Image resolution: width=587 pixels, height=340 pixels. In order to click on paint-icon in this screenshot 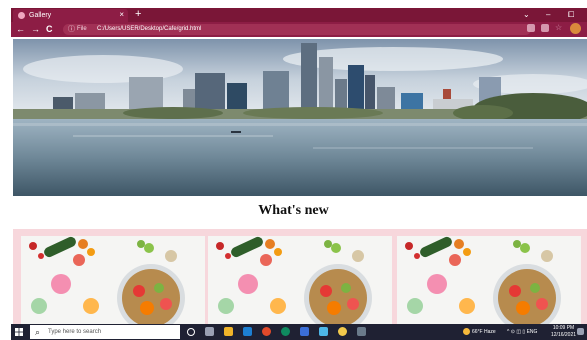, I will do `click(361, 331)`.